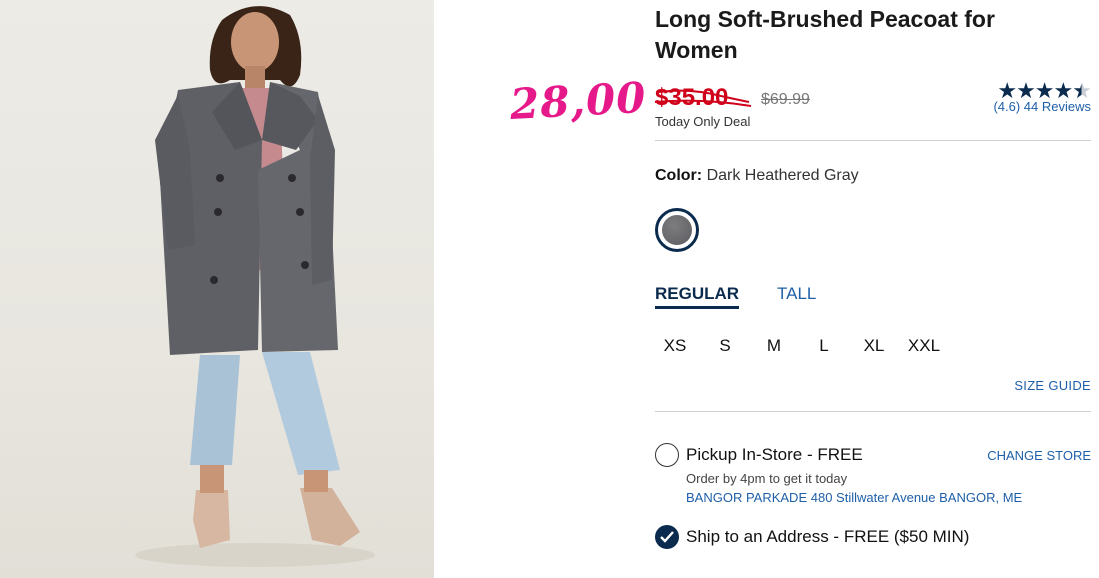 Image resolution: width=1099 pixels, height=578 pixels. What do you see at coordinates (1007, 106) in the screenshot?
I see `rating-value: (4.6)` at bounding box center [1007, 106].